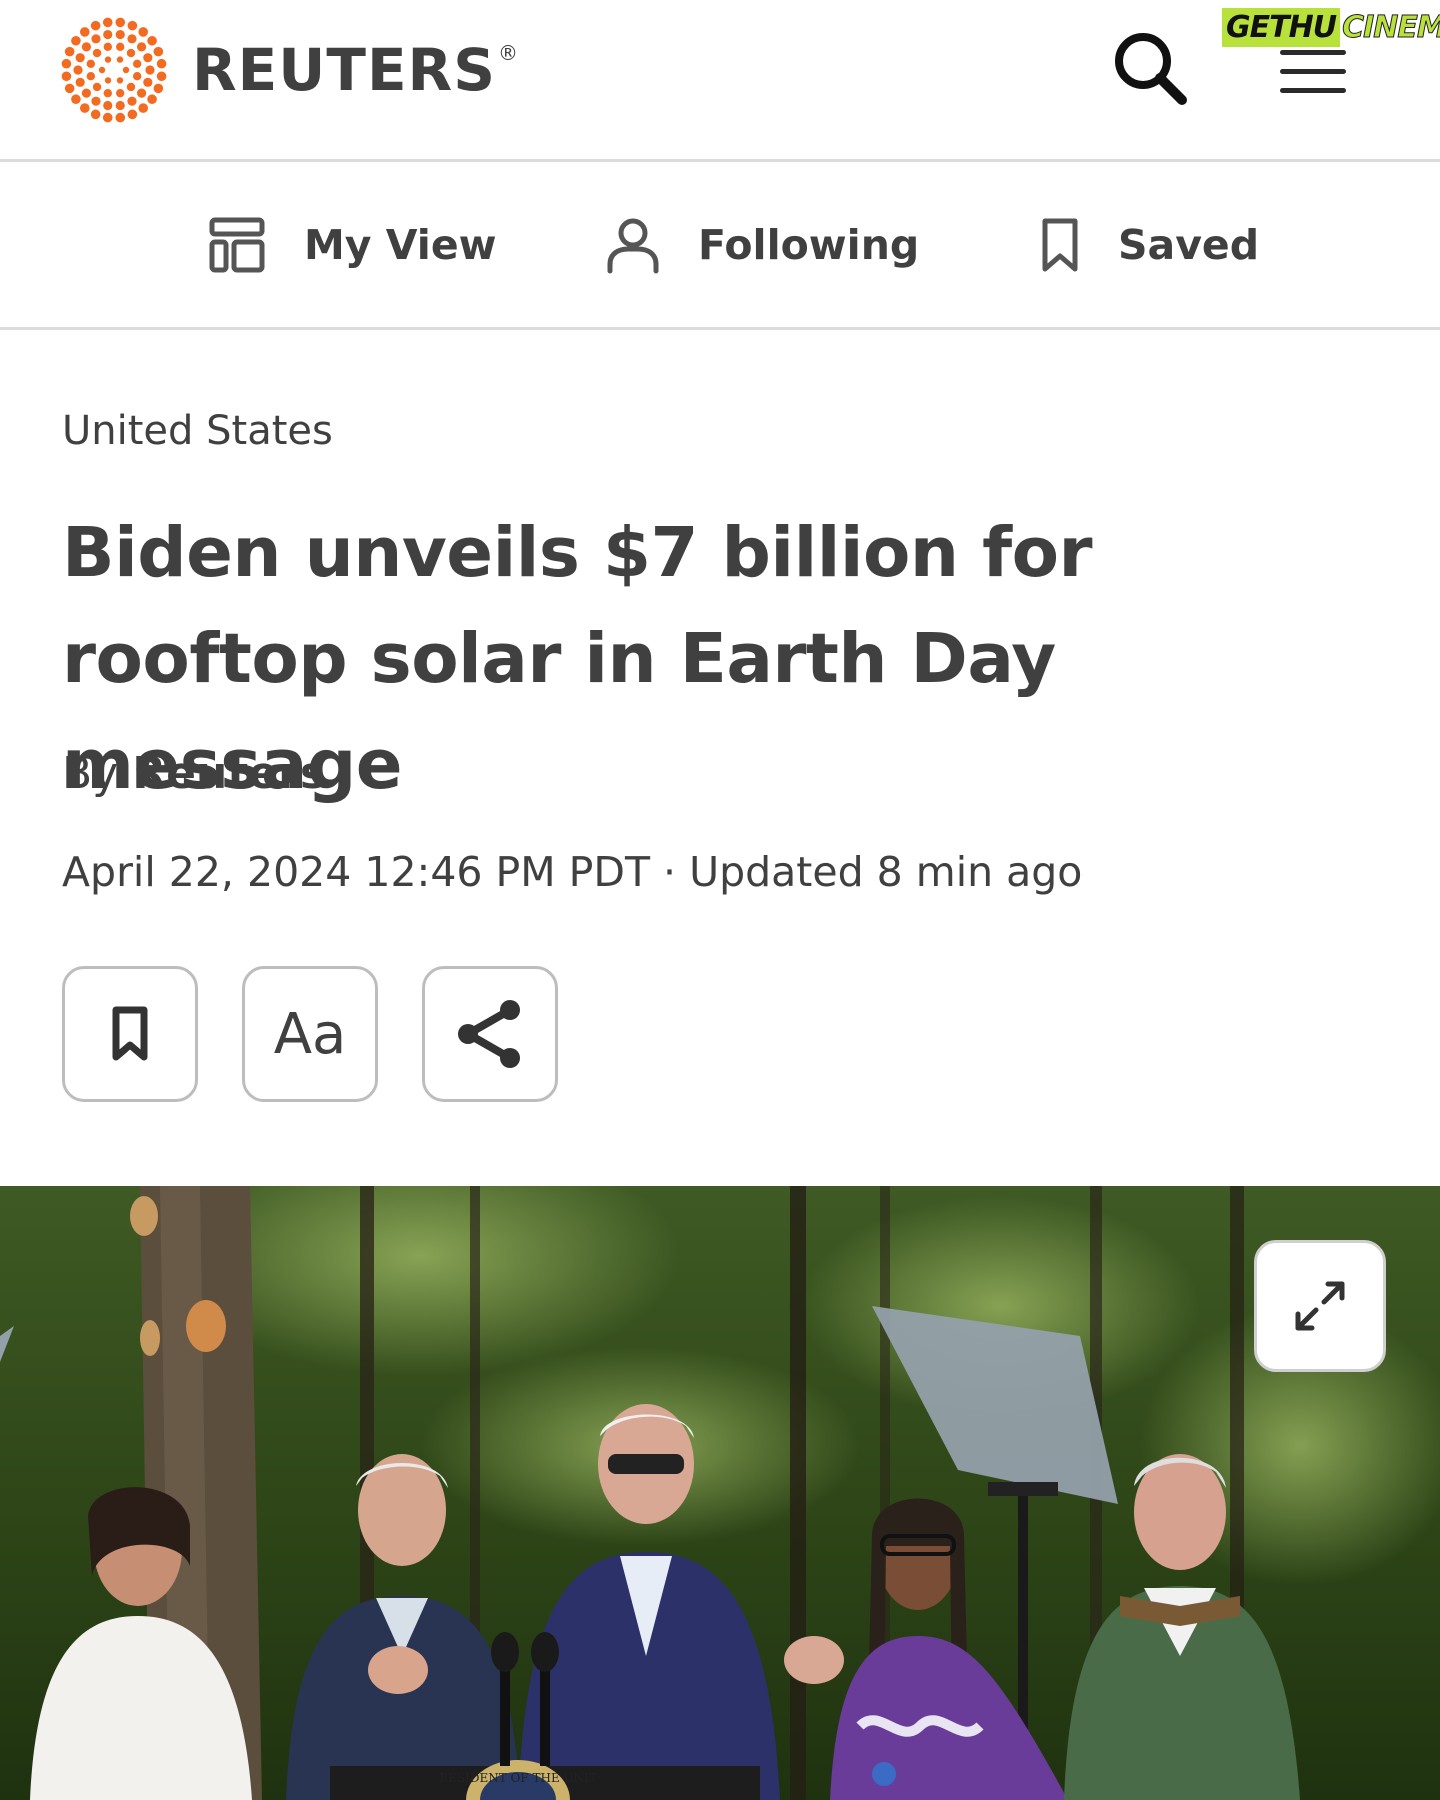  I want to click on hamburger-menu-button, so click(1313, 72).